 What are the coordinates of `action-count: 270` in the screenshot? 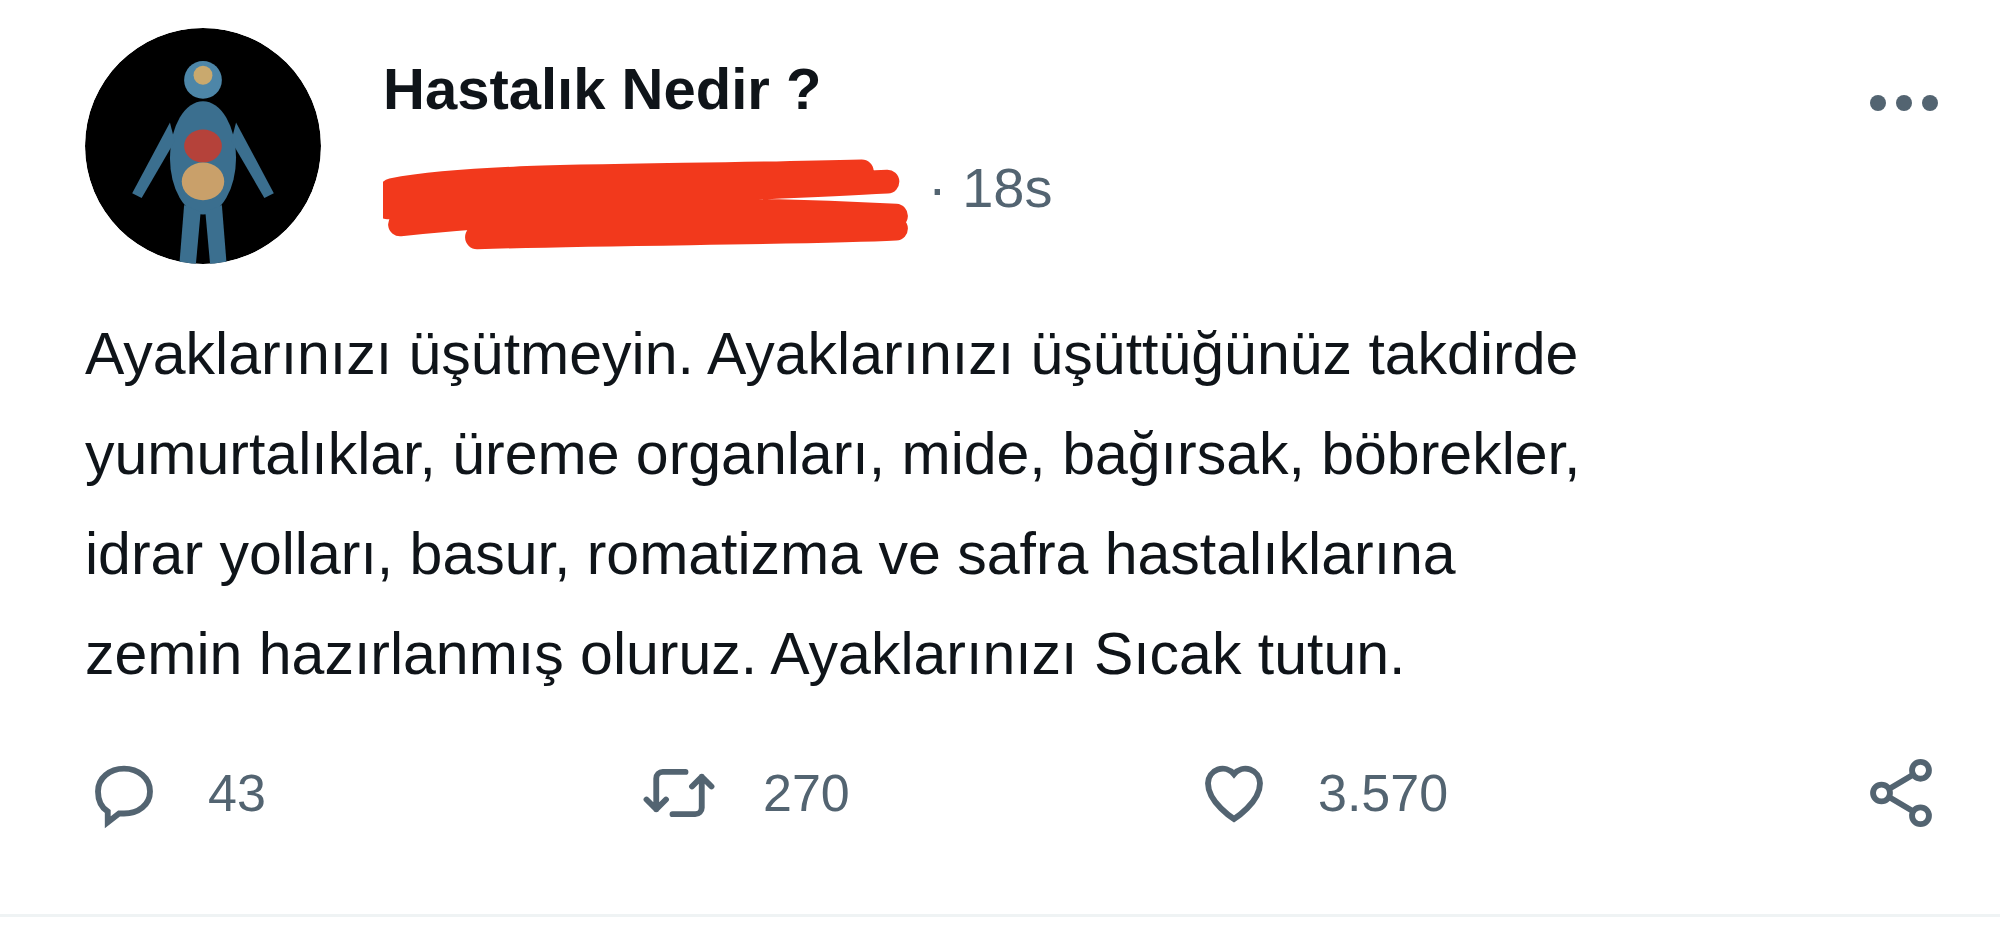 It's located at (806, 793).